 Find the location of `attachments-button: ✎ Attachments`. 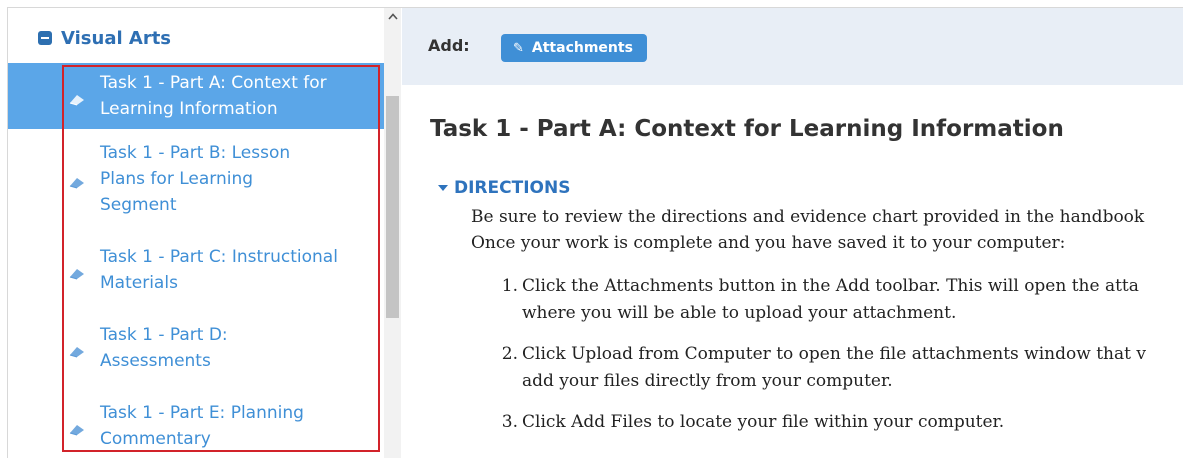

attachments-button: ✎ Attachments is located at coordinates (574, 48).